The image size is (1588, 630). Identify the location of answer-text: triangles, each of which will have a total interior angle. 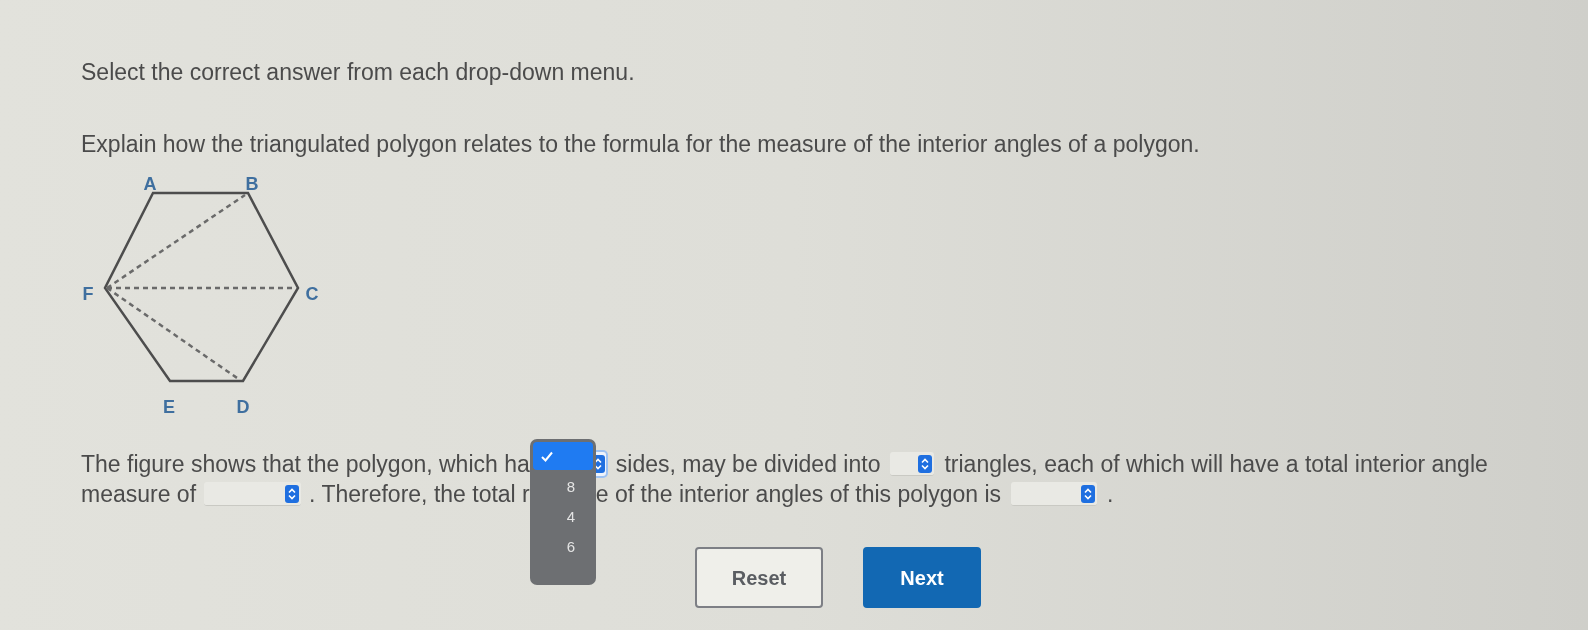
(1216, 464).